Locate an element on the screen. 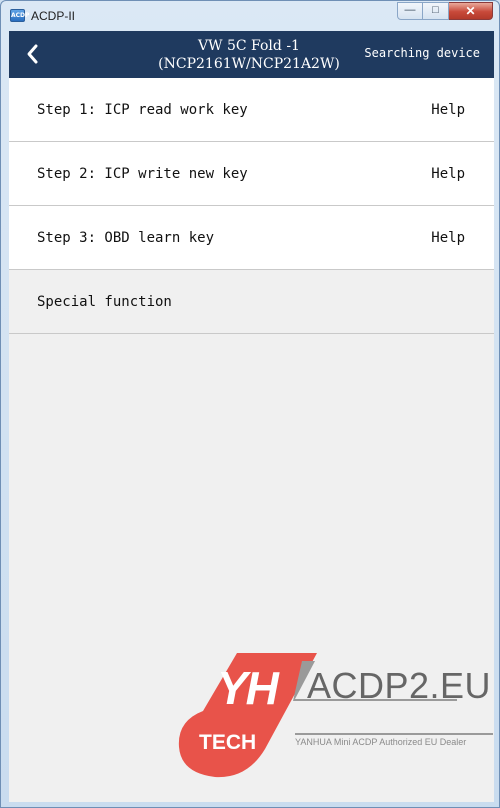 The image size is (500, 808). step3-item: Step 3: OBD learn key Help is located at coordinates (251, 238).